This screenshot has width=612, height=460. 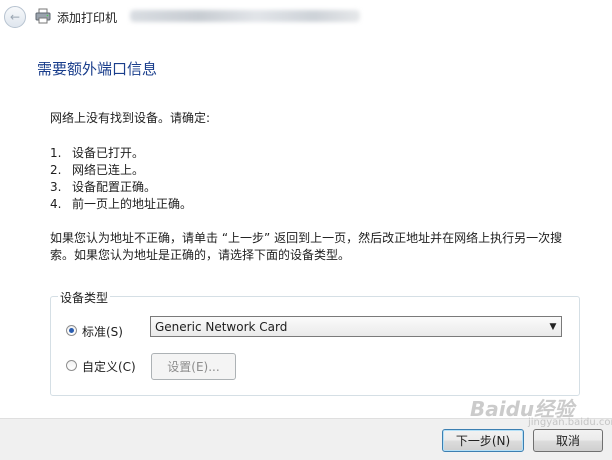 I want to click on device-type-group-label: 设备类型, so click(x=84, y=297).